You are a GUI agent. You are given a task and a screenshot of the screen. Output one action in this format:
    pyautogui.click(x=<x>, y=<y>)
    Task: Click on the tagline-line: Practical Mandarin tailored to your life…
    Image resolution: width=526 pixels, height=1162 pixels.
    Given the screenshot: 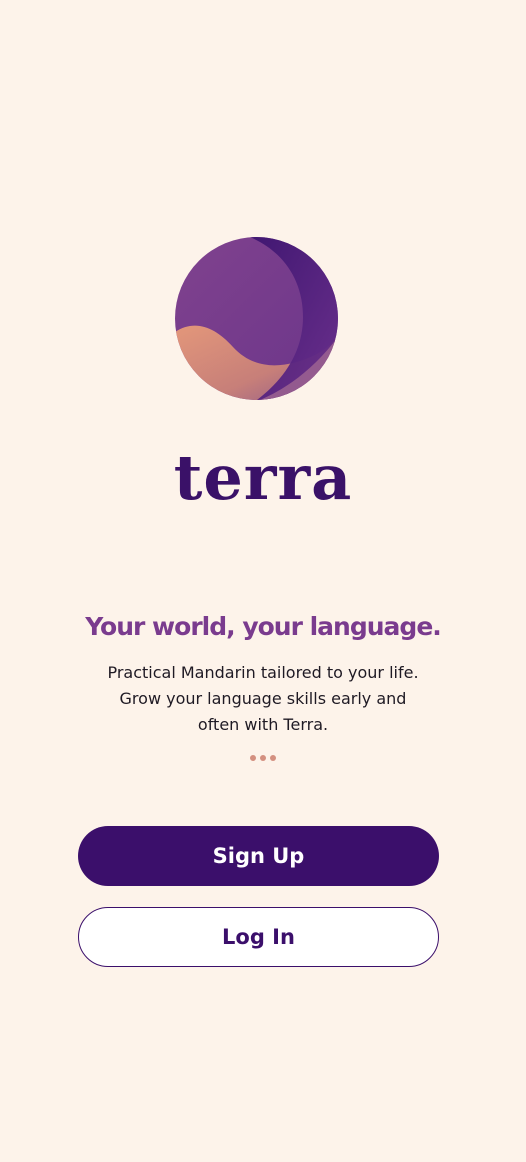 What is the action you would take?
    pyautogui.click(x=263, y=672)
    